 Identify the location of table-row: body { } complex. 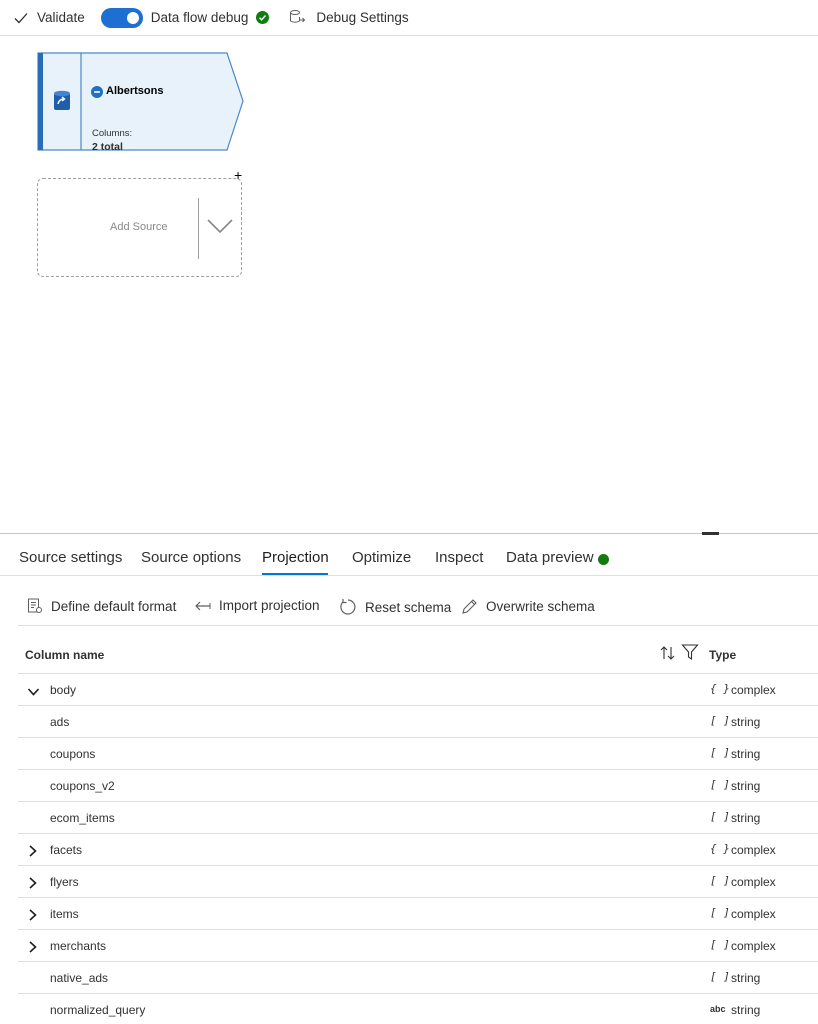
(418, 690).